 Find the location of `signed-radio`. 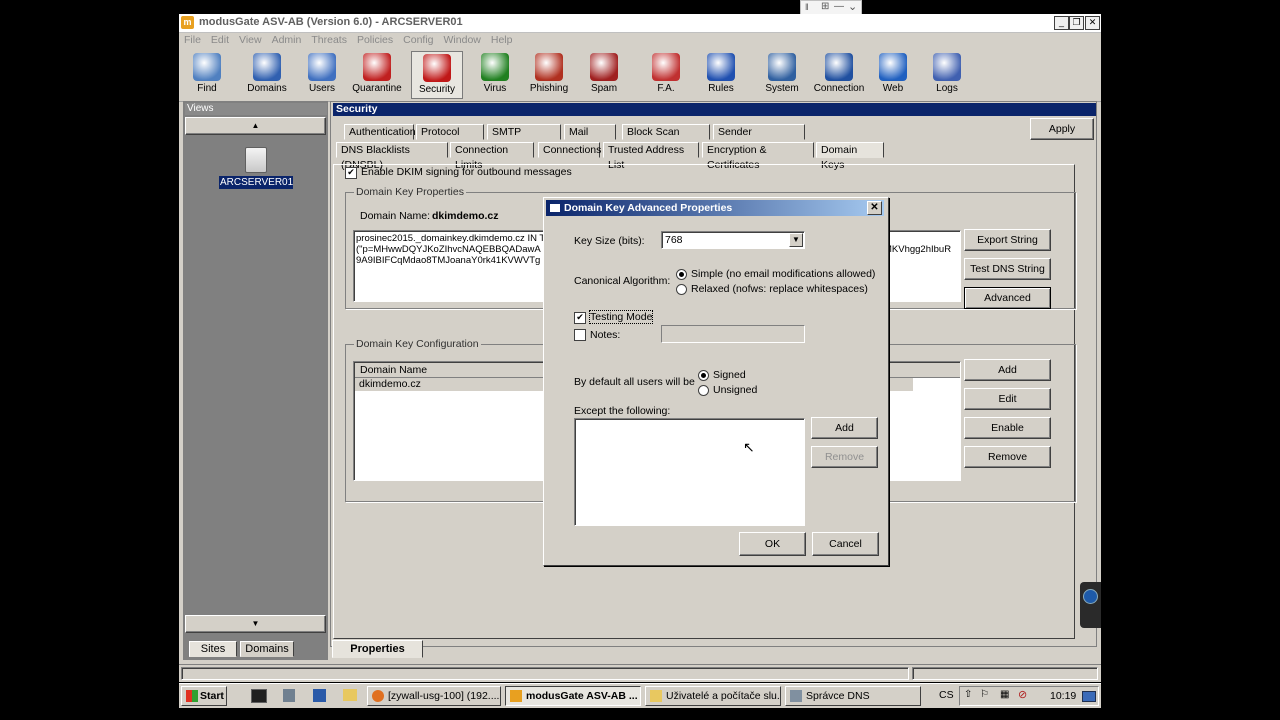

signed-radio is located at coordinates (703, 375).